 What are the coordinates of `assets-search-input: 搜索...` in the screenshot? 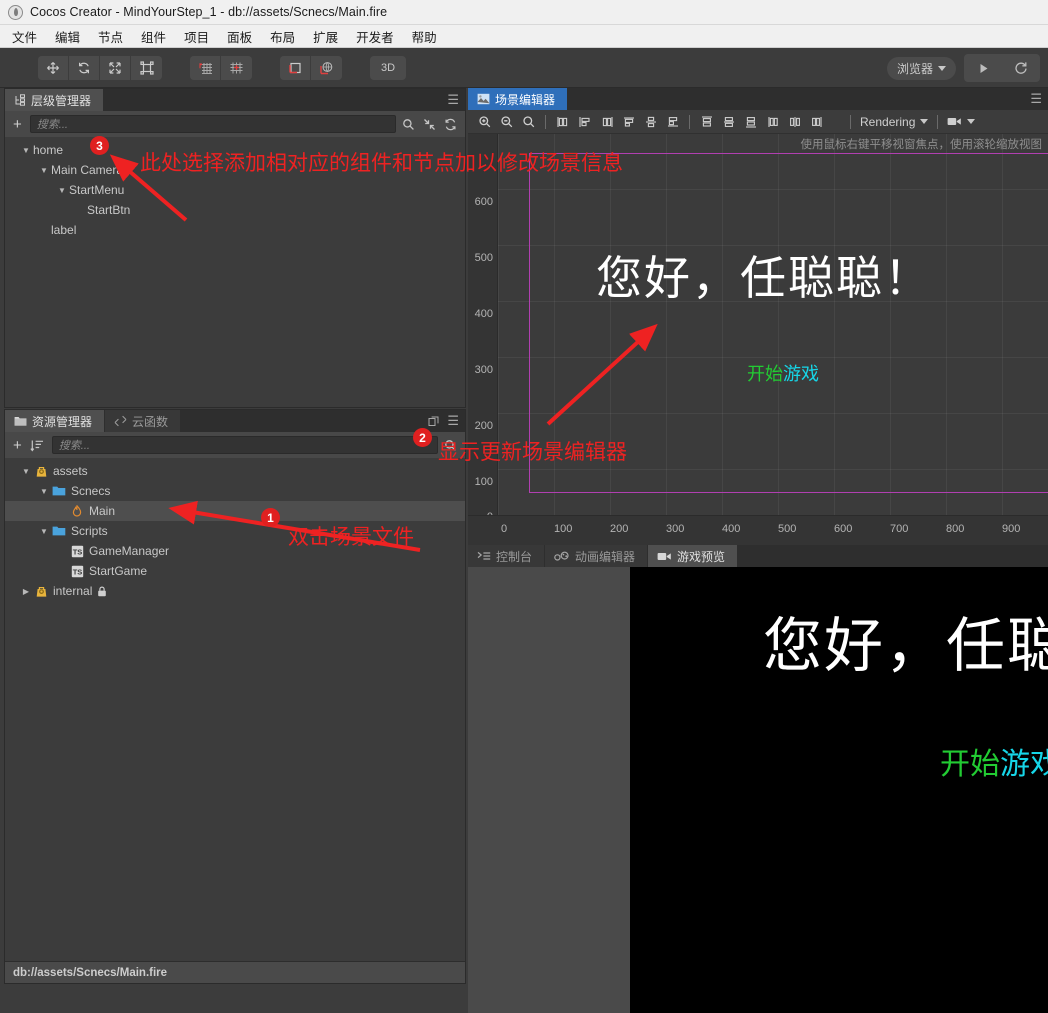 It's located at (244, 445).